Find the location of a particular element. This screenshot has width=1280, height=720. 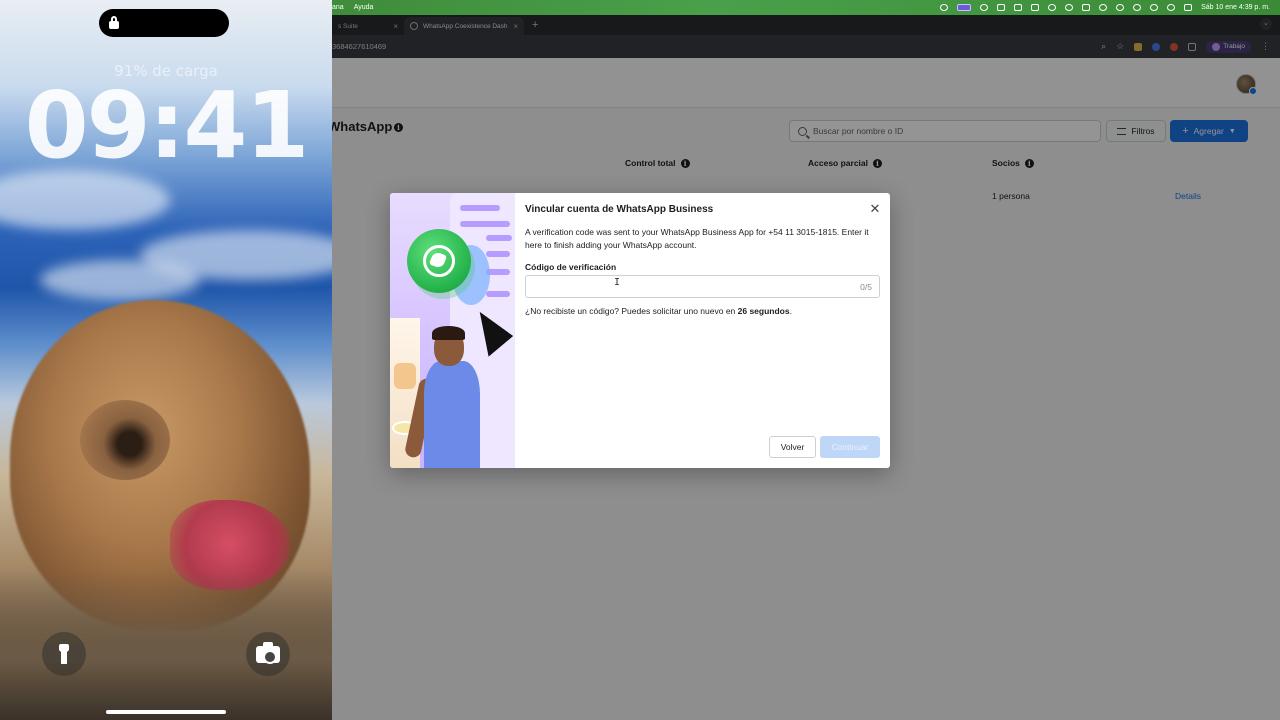

volume-icon is located at coordinates (1086, 7).